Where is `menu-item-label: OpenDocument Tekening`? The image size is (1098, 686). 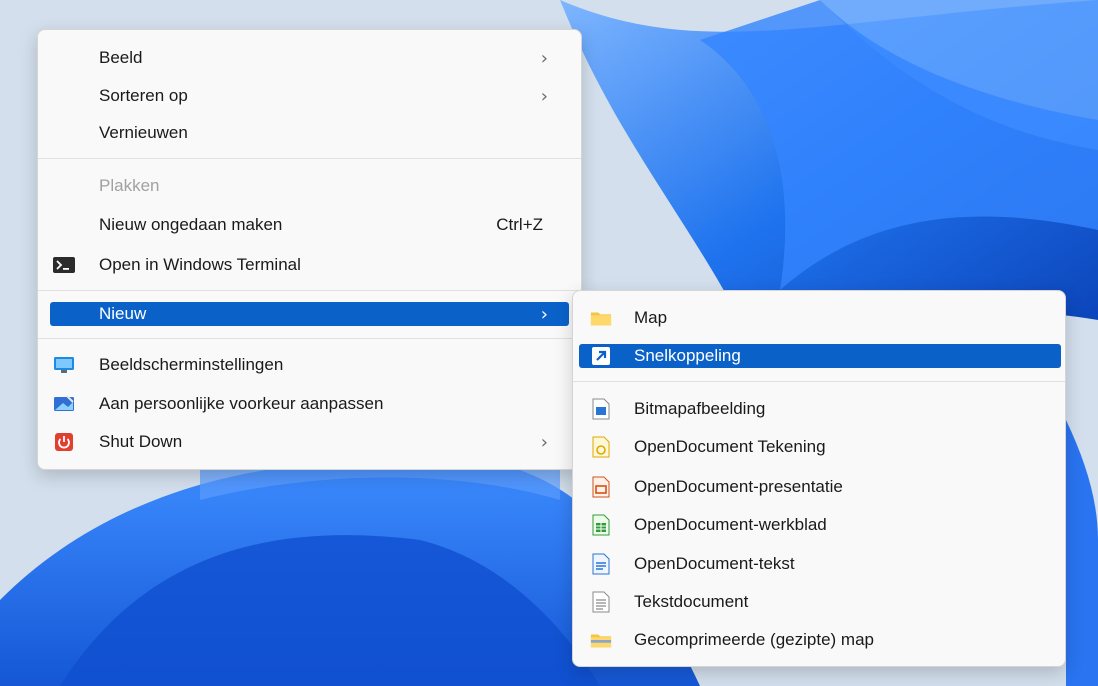 menu-item-label: OpenDocument Tekening is located at coordinates (730, 446).